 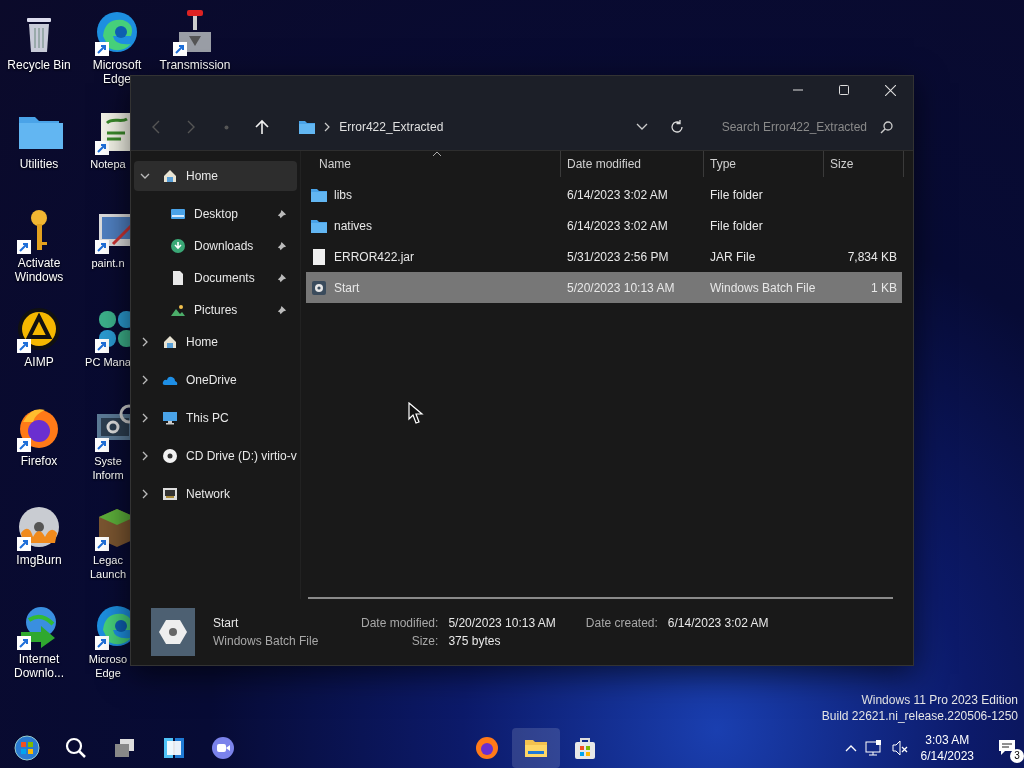 I want to click on disc-icon, so click(x=170, y=456).